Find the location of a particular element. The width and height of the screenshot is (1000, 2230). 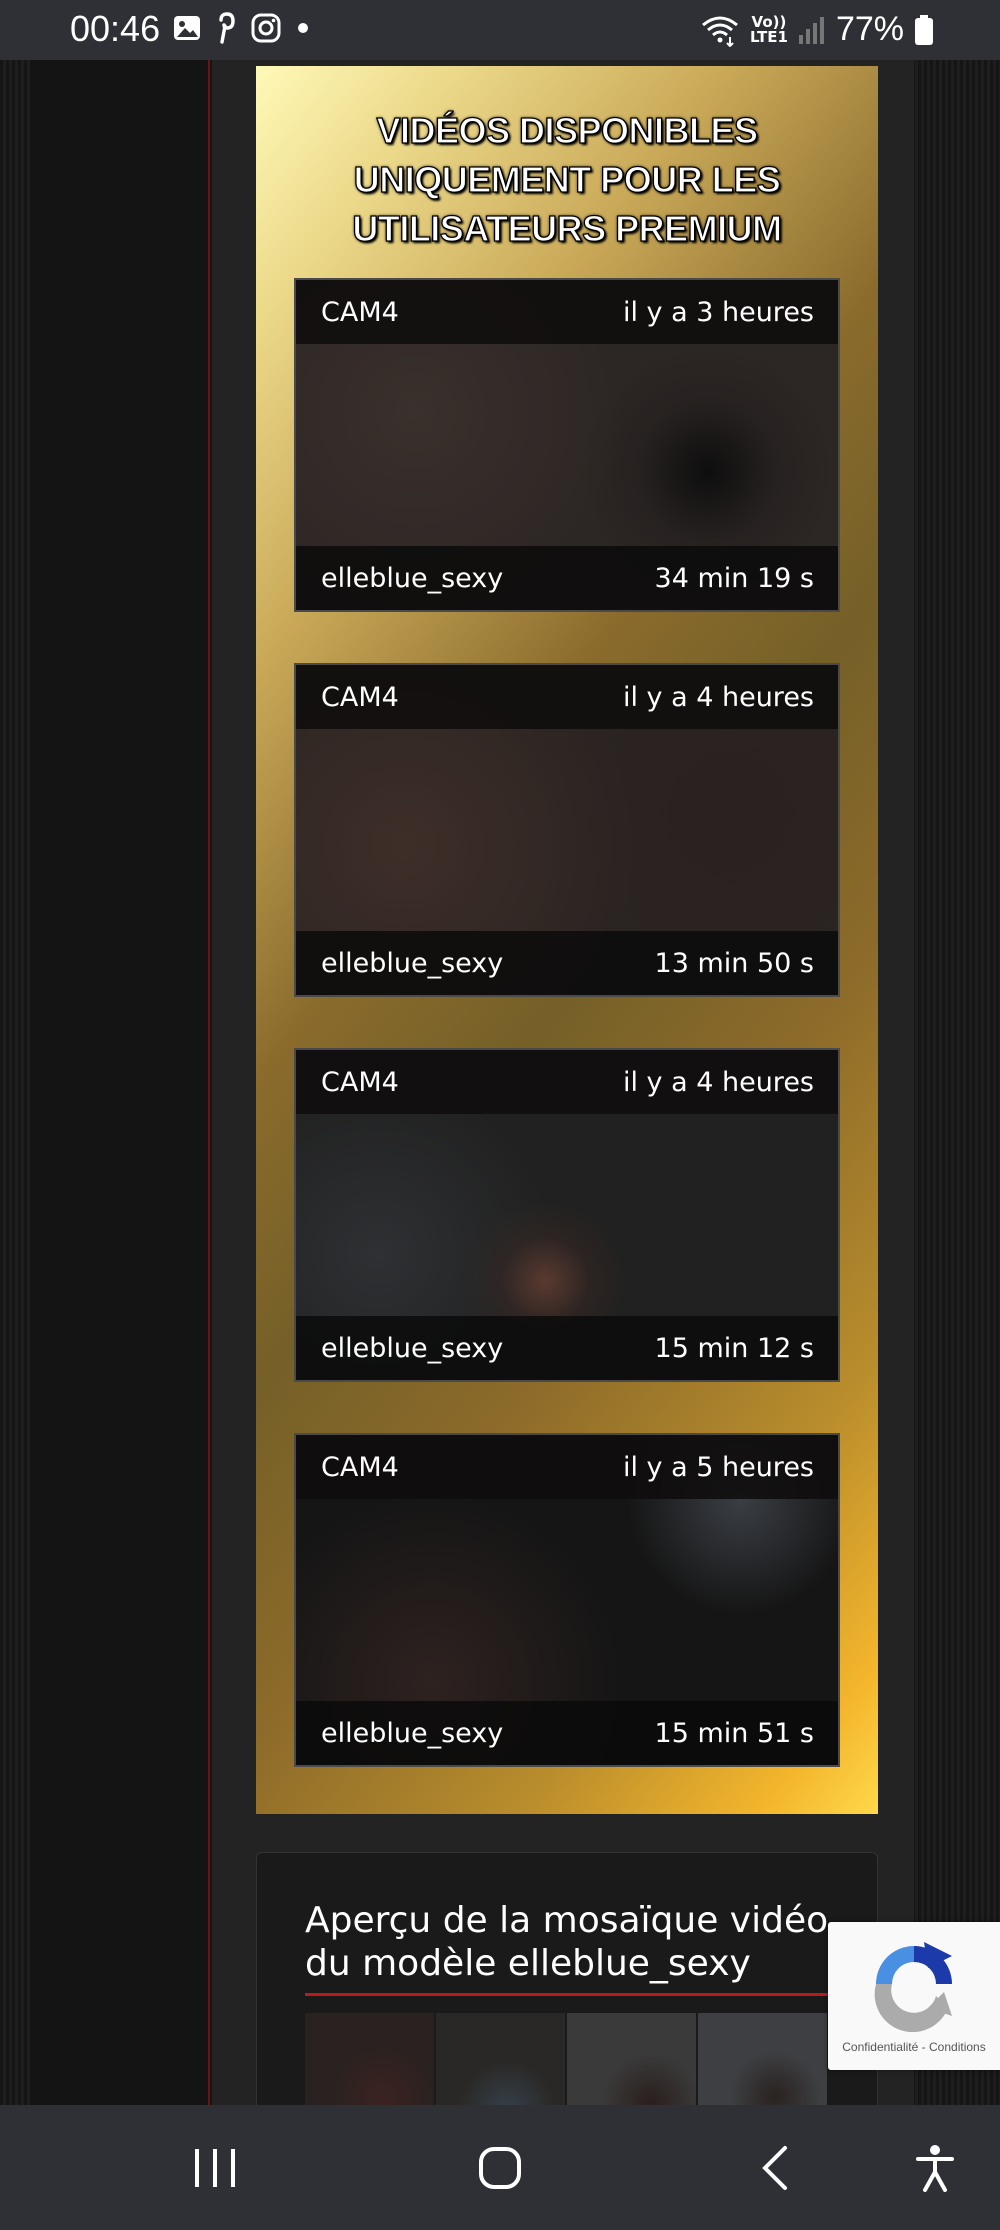

video-duration: 15 min 12 s is located at coordinates (734, 1348).